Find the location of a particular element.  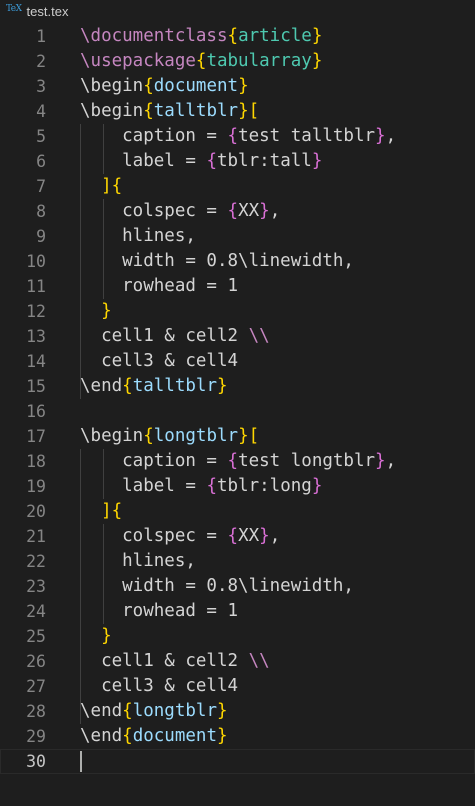

line-number: 10 is located at coordinates (36, 261).